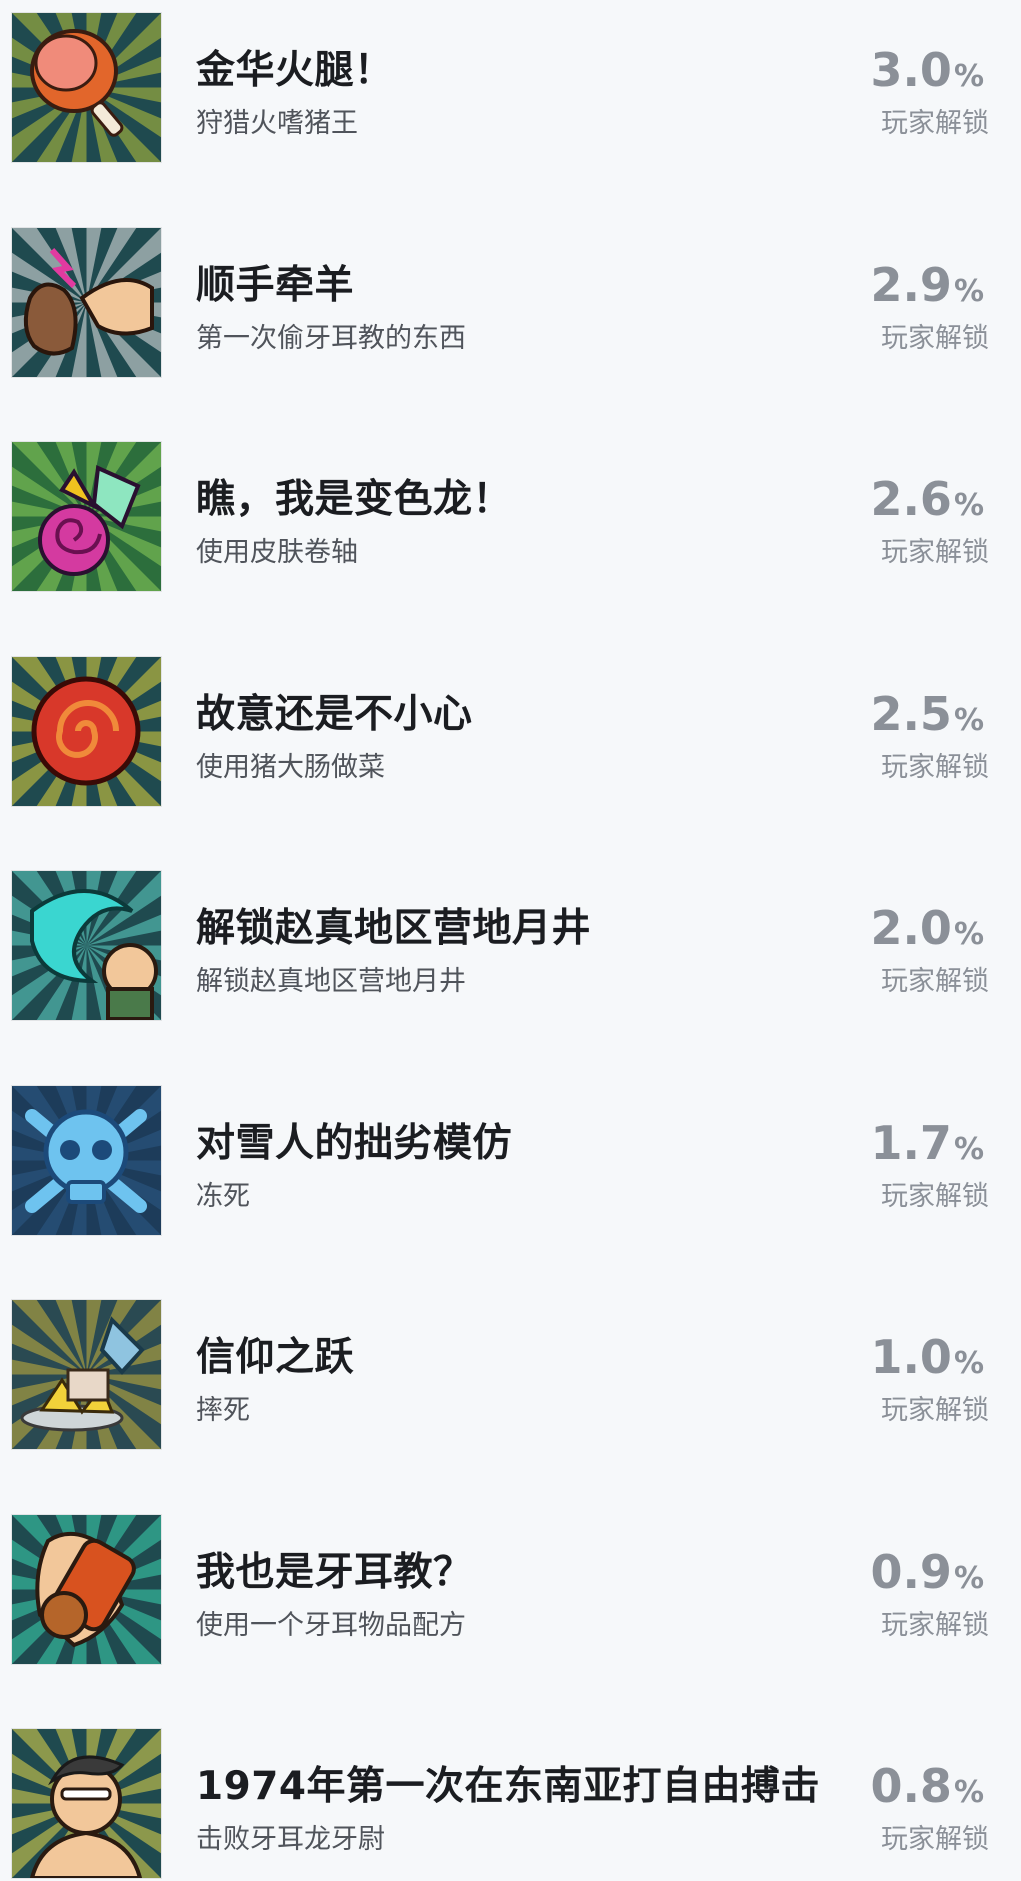 The width and height of the screenshot is (1021, 1881). Describe the element at coordinates (394, 928) in the screenshot. I see `achievement-title: 解锁赵真地区营地月井` at that location.